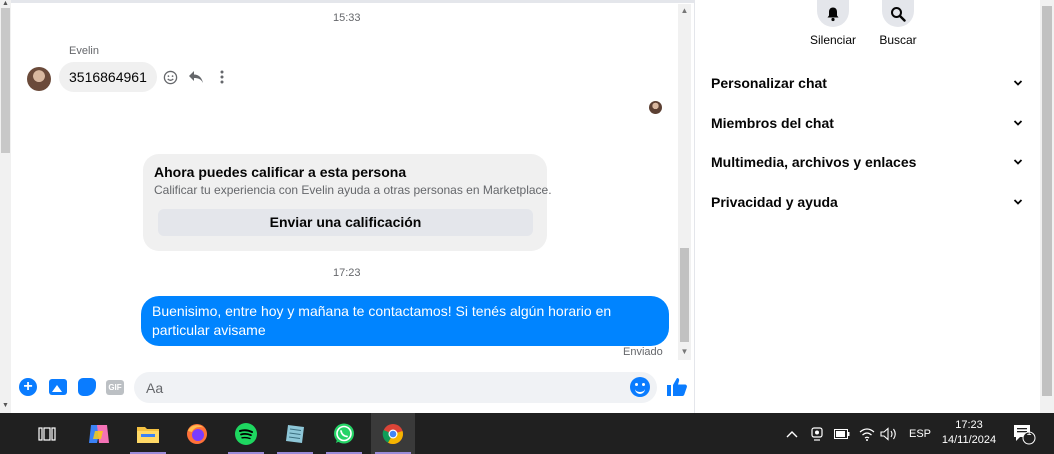 This screenshot has width=1054, height=454. Describe the element at coordinates (47, 433) in the screenshot. I see `task-view-icon` at that location.